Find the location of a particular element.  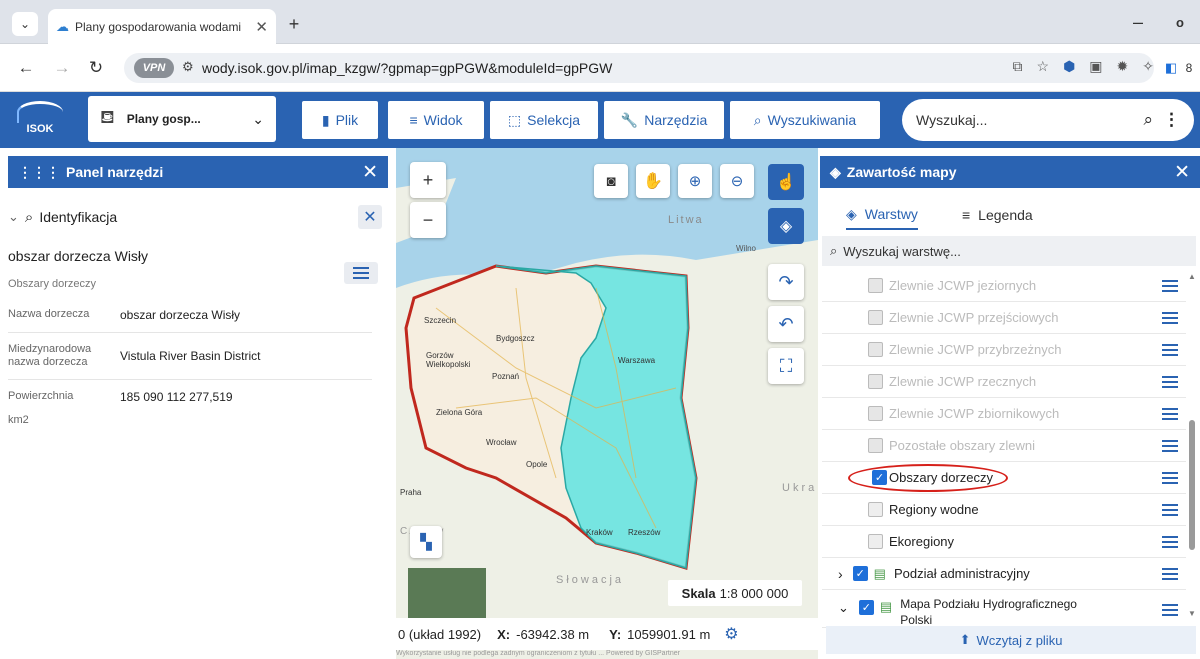

feature-layer-name: Obszary dorzeczy is located at coordinates (52, 284).